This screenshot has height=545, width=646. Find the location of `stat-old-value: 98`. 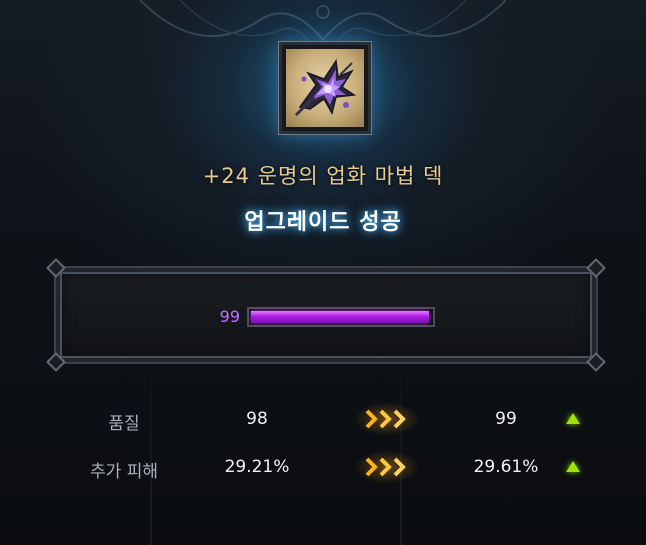

stat-old-value: 98 is located at coordinates (257, 419).